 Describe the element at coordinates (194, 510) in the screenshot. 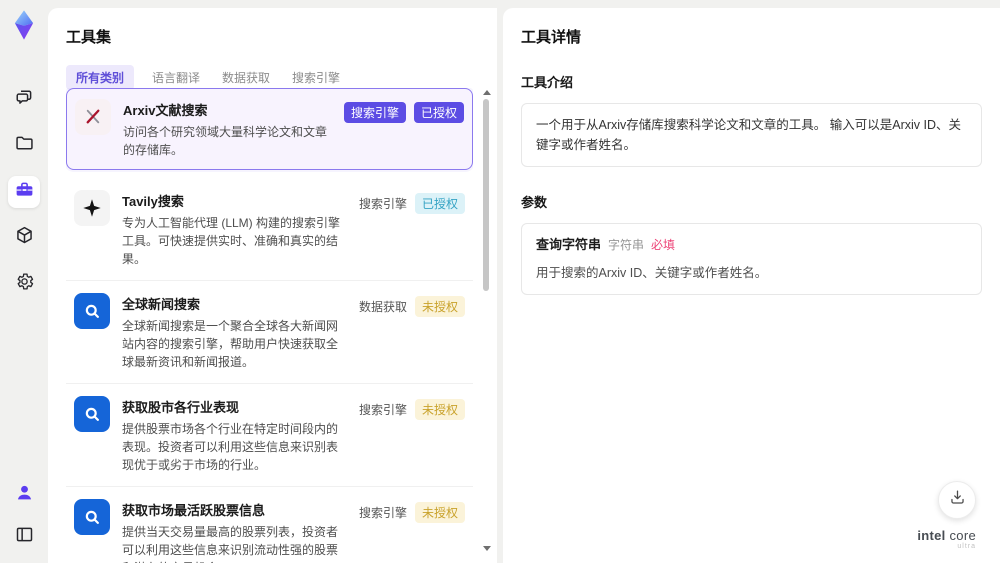

I see `tool-name: 获取市场最活跃股票信息` at that location.